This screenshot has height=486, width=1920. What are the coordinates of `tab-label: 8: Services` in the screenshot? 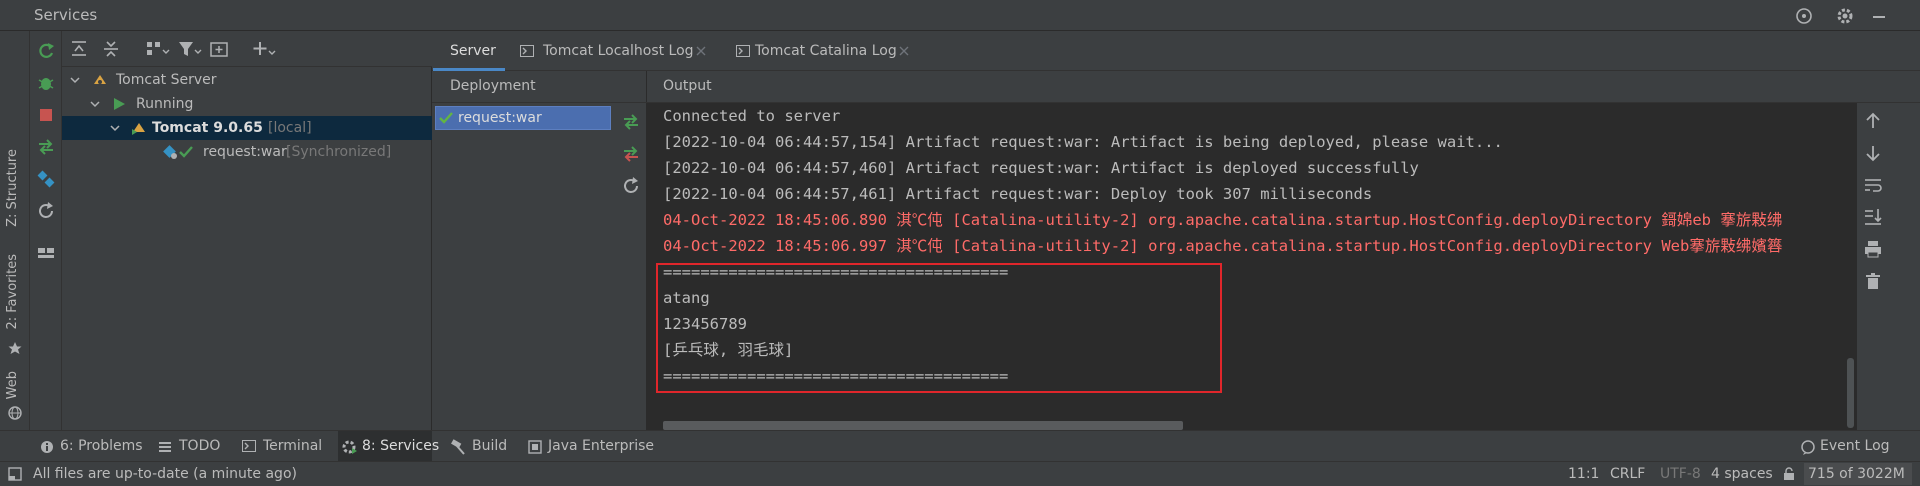 It's located at (401, 446).